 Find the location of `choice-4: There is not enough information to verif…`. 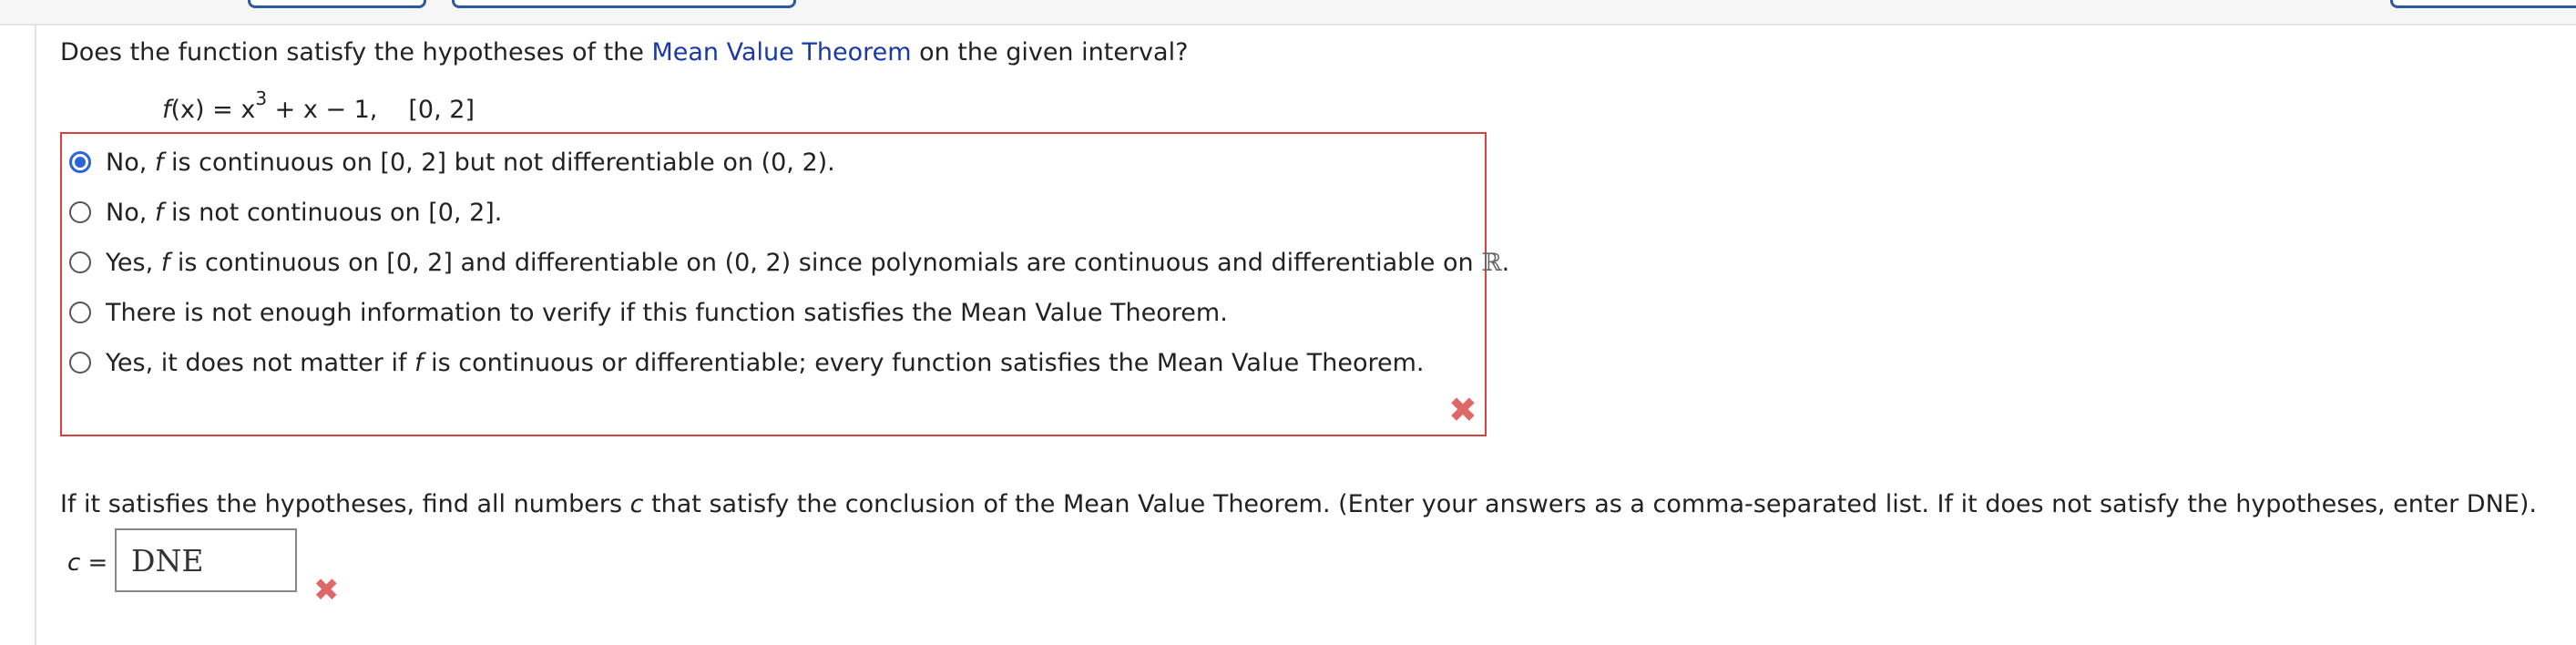

choice-4: There is not enough information to verif… is located at coordinates (645, 312).